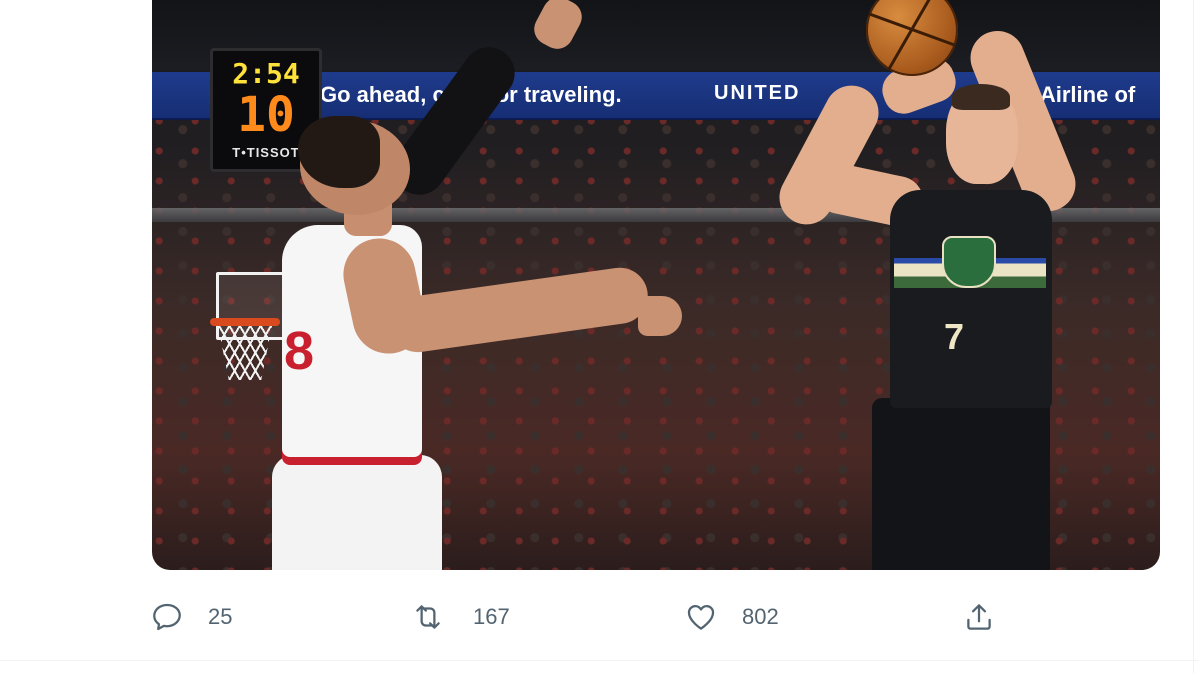  I want to click on reply-count: 25, so click(220, 616).